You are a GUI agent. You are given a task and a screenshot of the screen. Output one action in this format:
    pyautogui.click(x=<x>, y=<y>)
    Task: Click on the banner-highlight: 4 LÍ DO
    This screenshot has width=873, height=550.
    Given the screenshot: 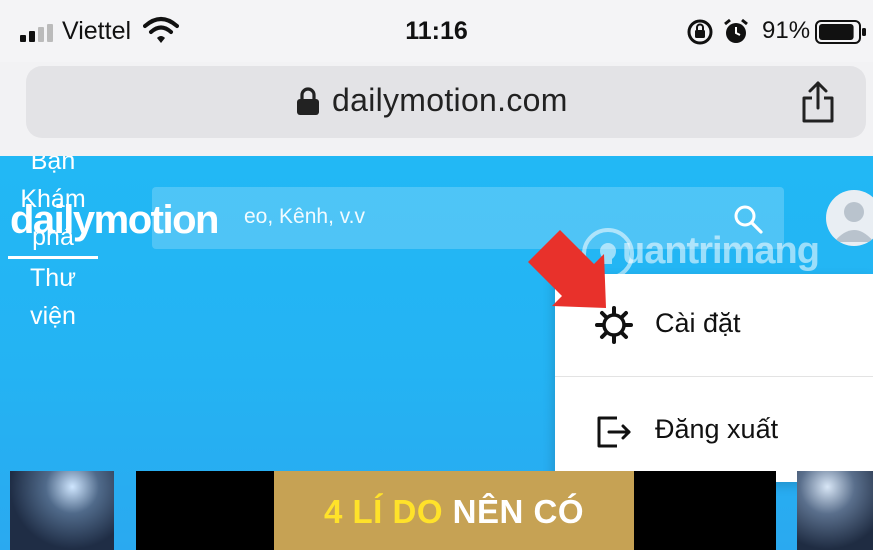 What is the action you would take?
    pyautogui.click(x=383, y=511)
    